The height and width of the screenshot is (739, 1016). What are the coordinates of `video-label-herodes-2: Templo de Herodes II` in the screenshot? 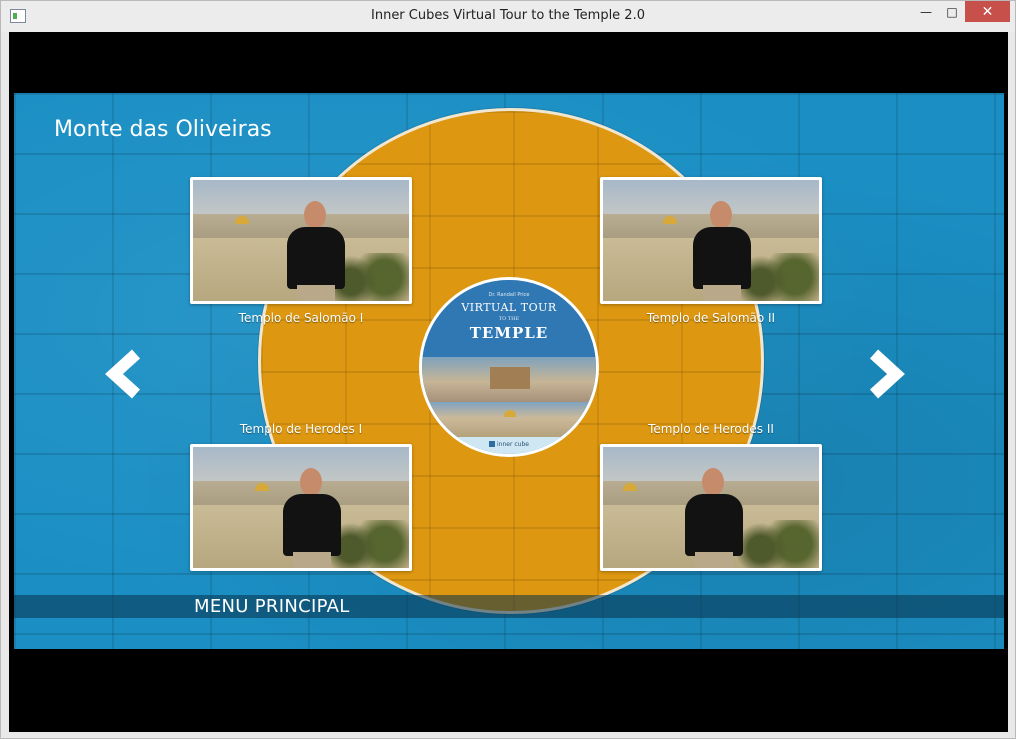 It's located at (711, 429).